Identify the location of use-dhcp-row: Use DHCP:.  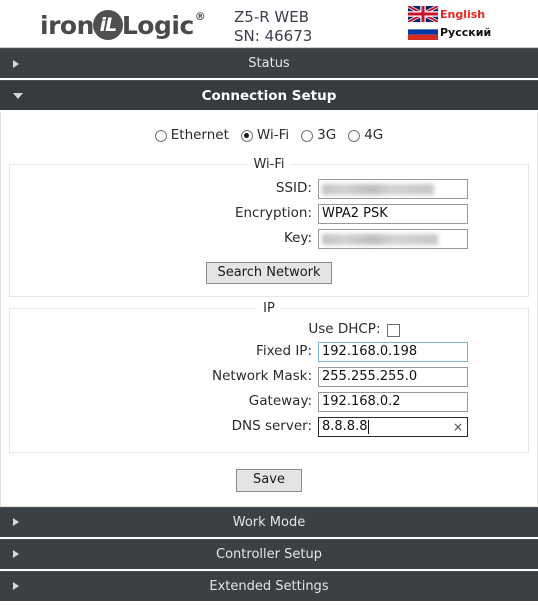
(269, 330).